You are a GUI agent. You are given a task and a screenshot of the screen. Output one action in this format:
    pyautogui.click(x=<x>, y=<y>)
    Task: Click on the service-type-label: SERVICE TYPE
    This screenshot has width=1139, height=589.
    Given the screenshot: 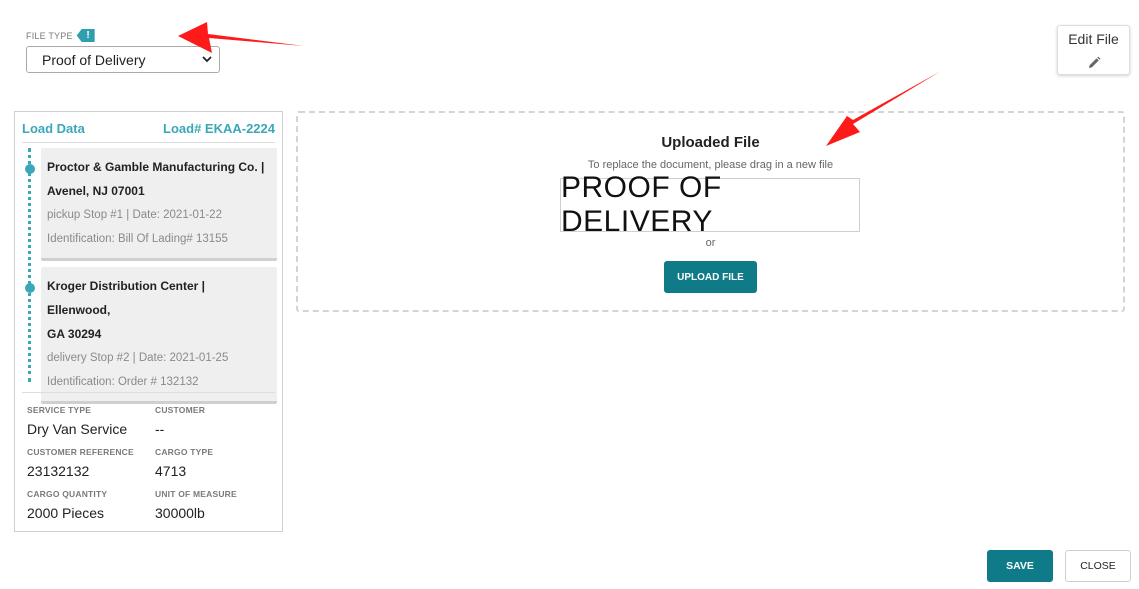 What is the action you would take?
    pyautogui.click(x=59, y=410)
    